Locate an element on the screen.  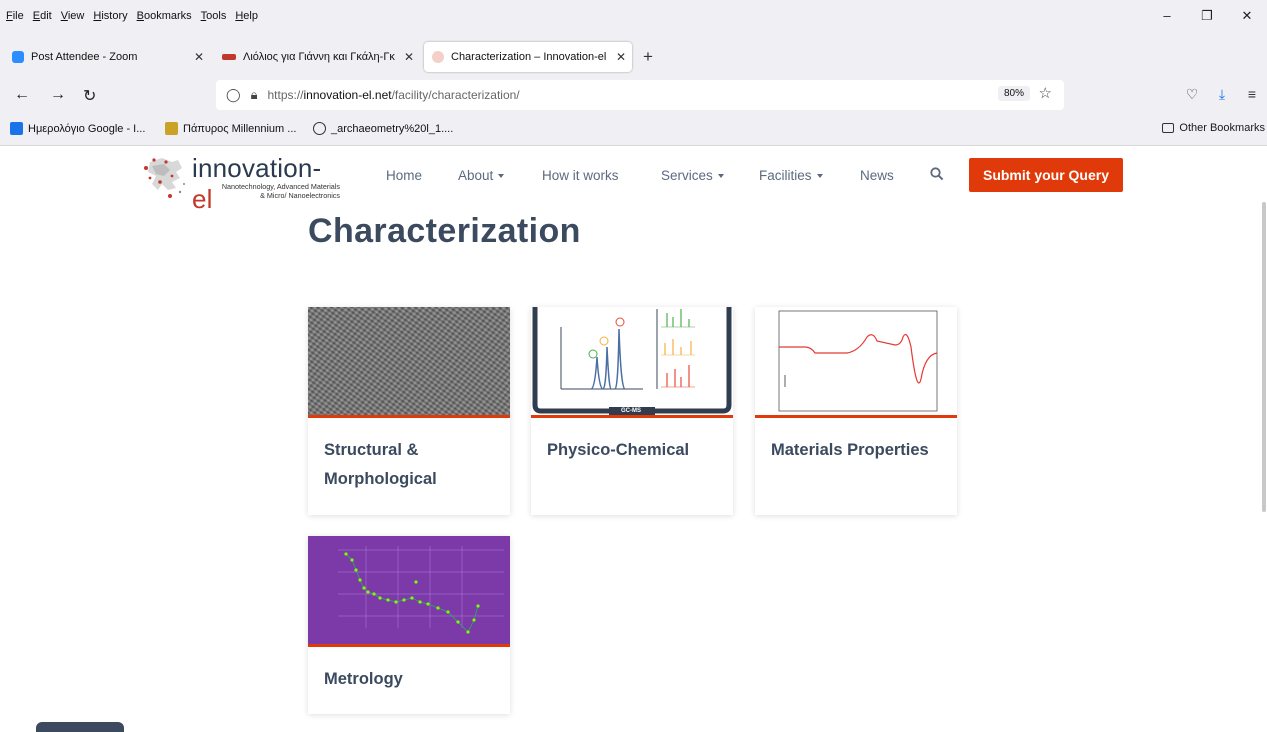
nav-label: News is located at coordinates (877, 175).